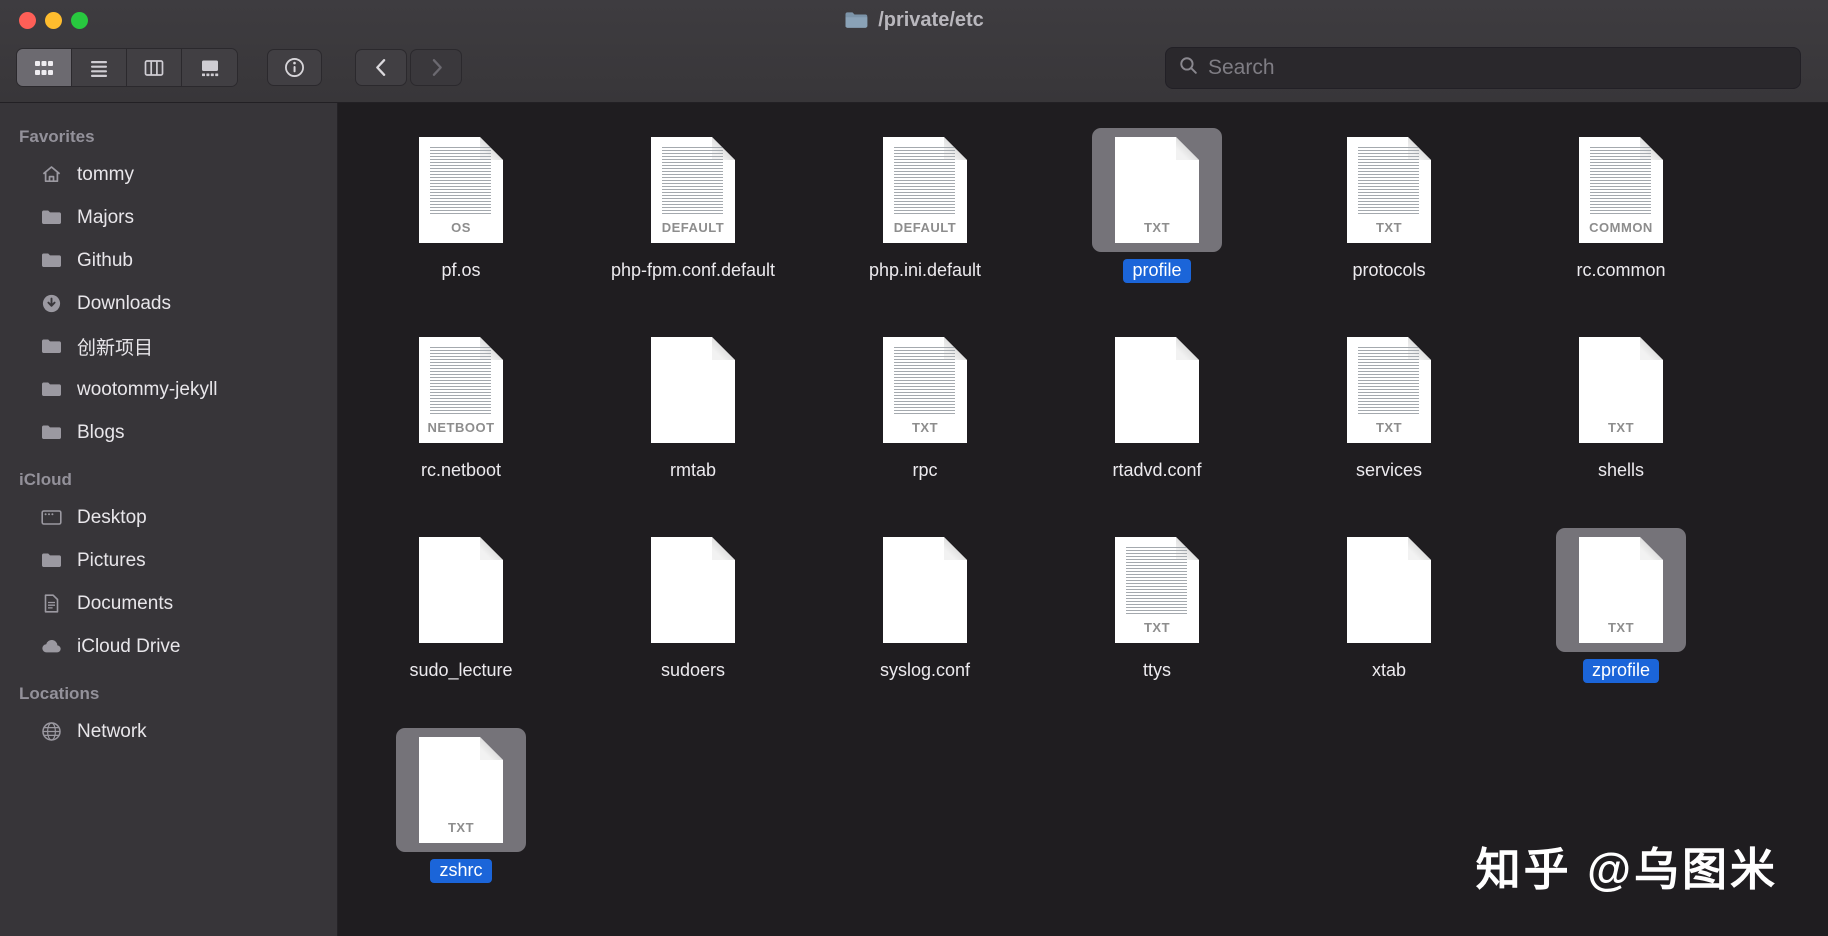 This screenshot has height=936, width=1828. What do you see at coordinates (105, 260) in the screenshot?
I see `sidebar-item-label: Github` at bounding box center [105, 260].